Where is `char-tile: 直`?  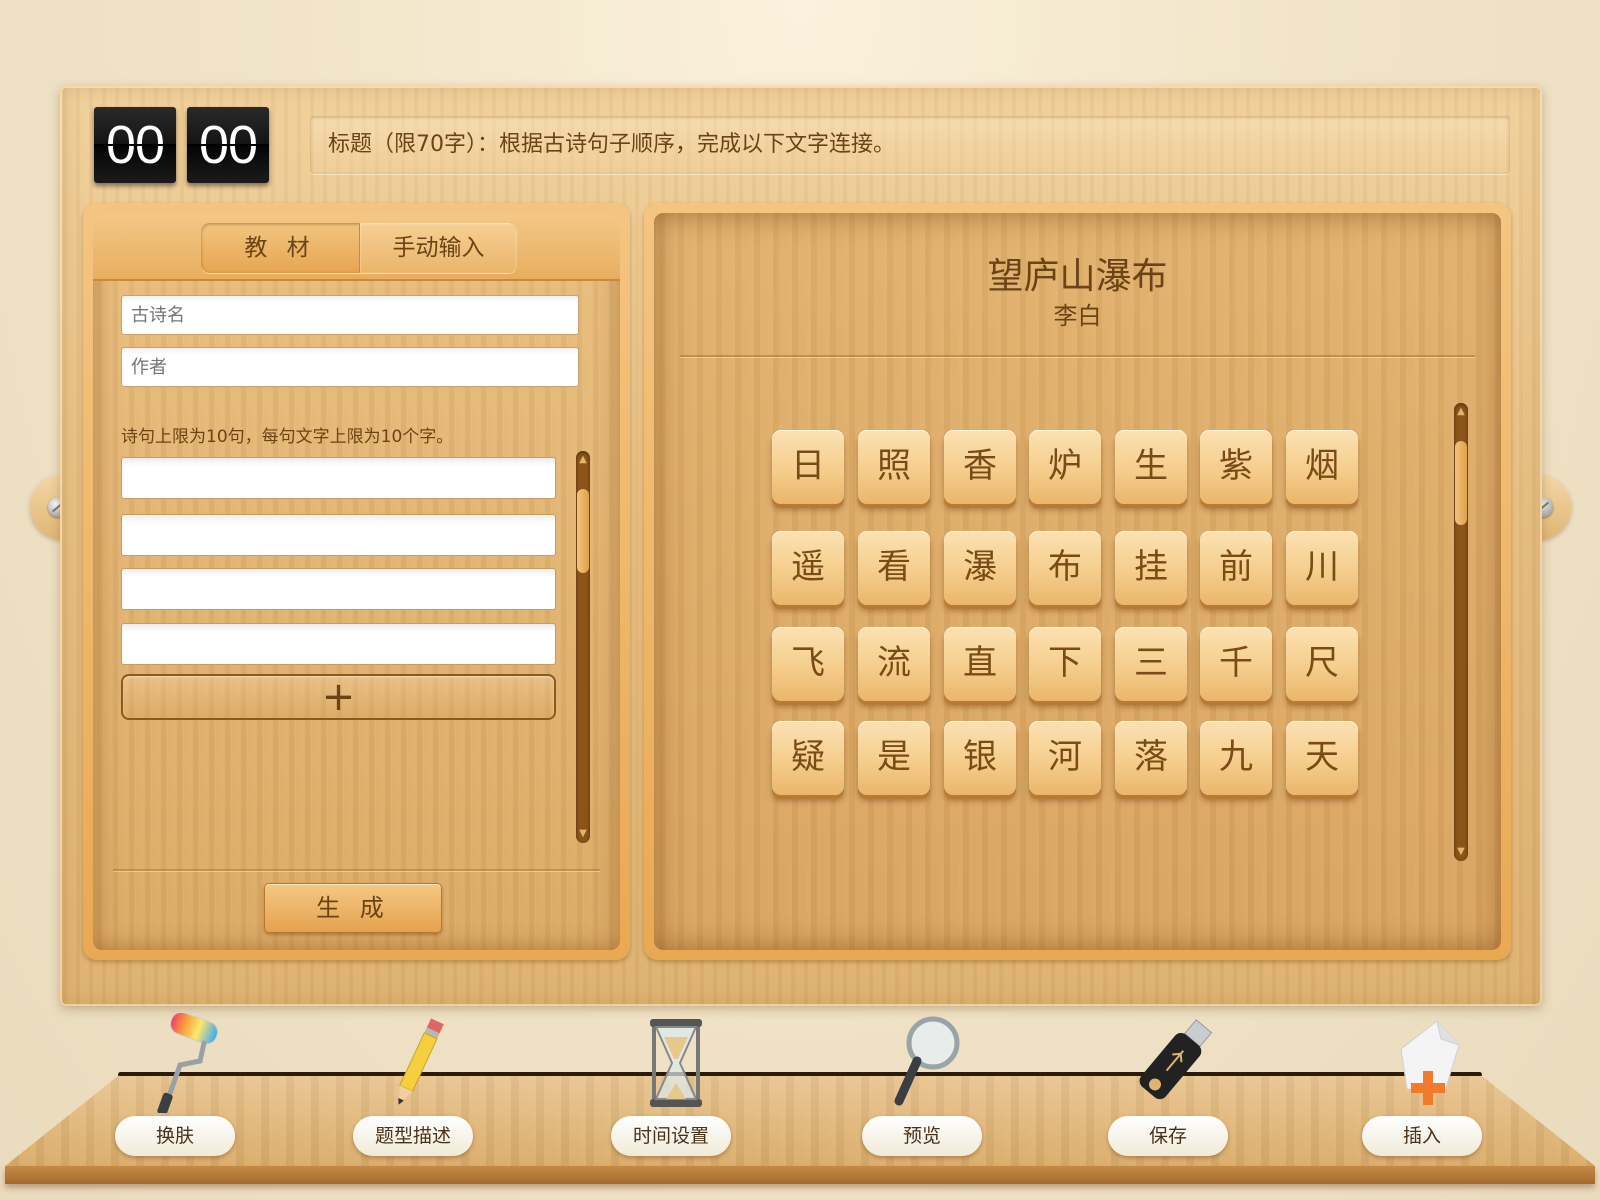
char-tile: 直 is located at coordinates (980, 664).